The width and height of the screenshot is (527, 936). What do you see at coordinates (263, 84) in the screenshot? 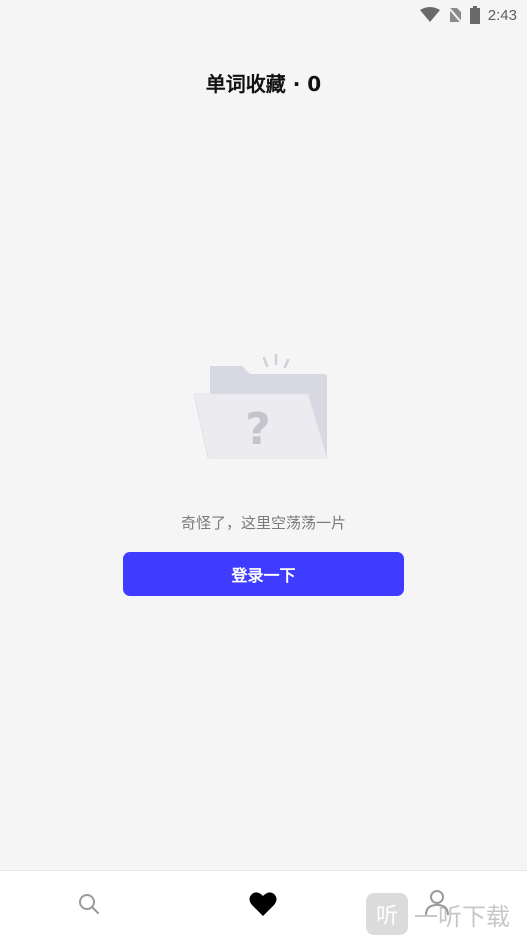
I see `page-title: 单词收藏 · 0` at bounding box center [263, 84].